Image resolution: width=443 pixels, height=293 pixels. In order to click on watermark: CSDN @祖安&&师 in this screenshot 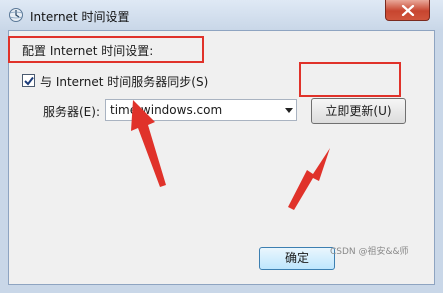, I will do `click(369, 252)`.